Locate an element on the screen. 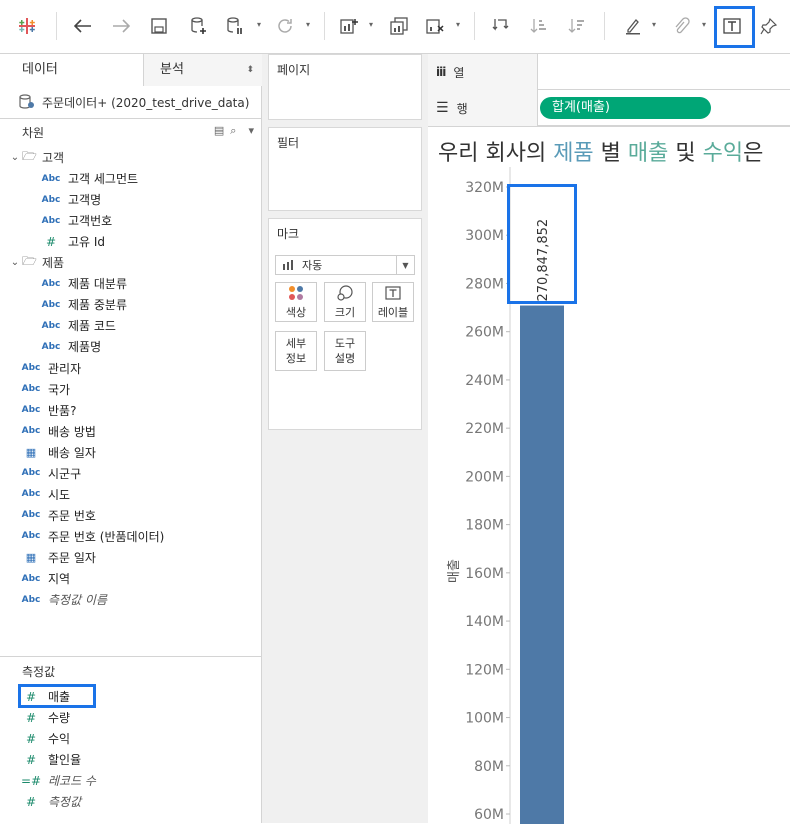 The height and width of the screenshot is (824, 790). folder-item: ⌄ 🗁 고객 is located at coordinates (36, 157).